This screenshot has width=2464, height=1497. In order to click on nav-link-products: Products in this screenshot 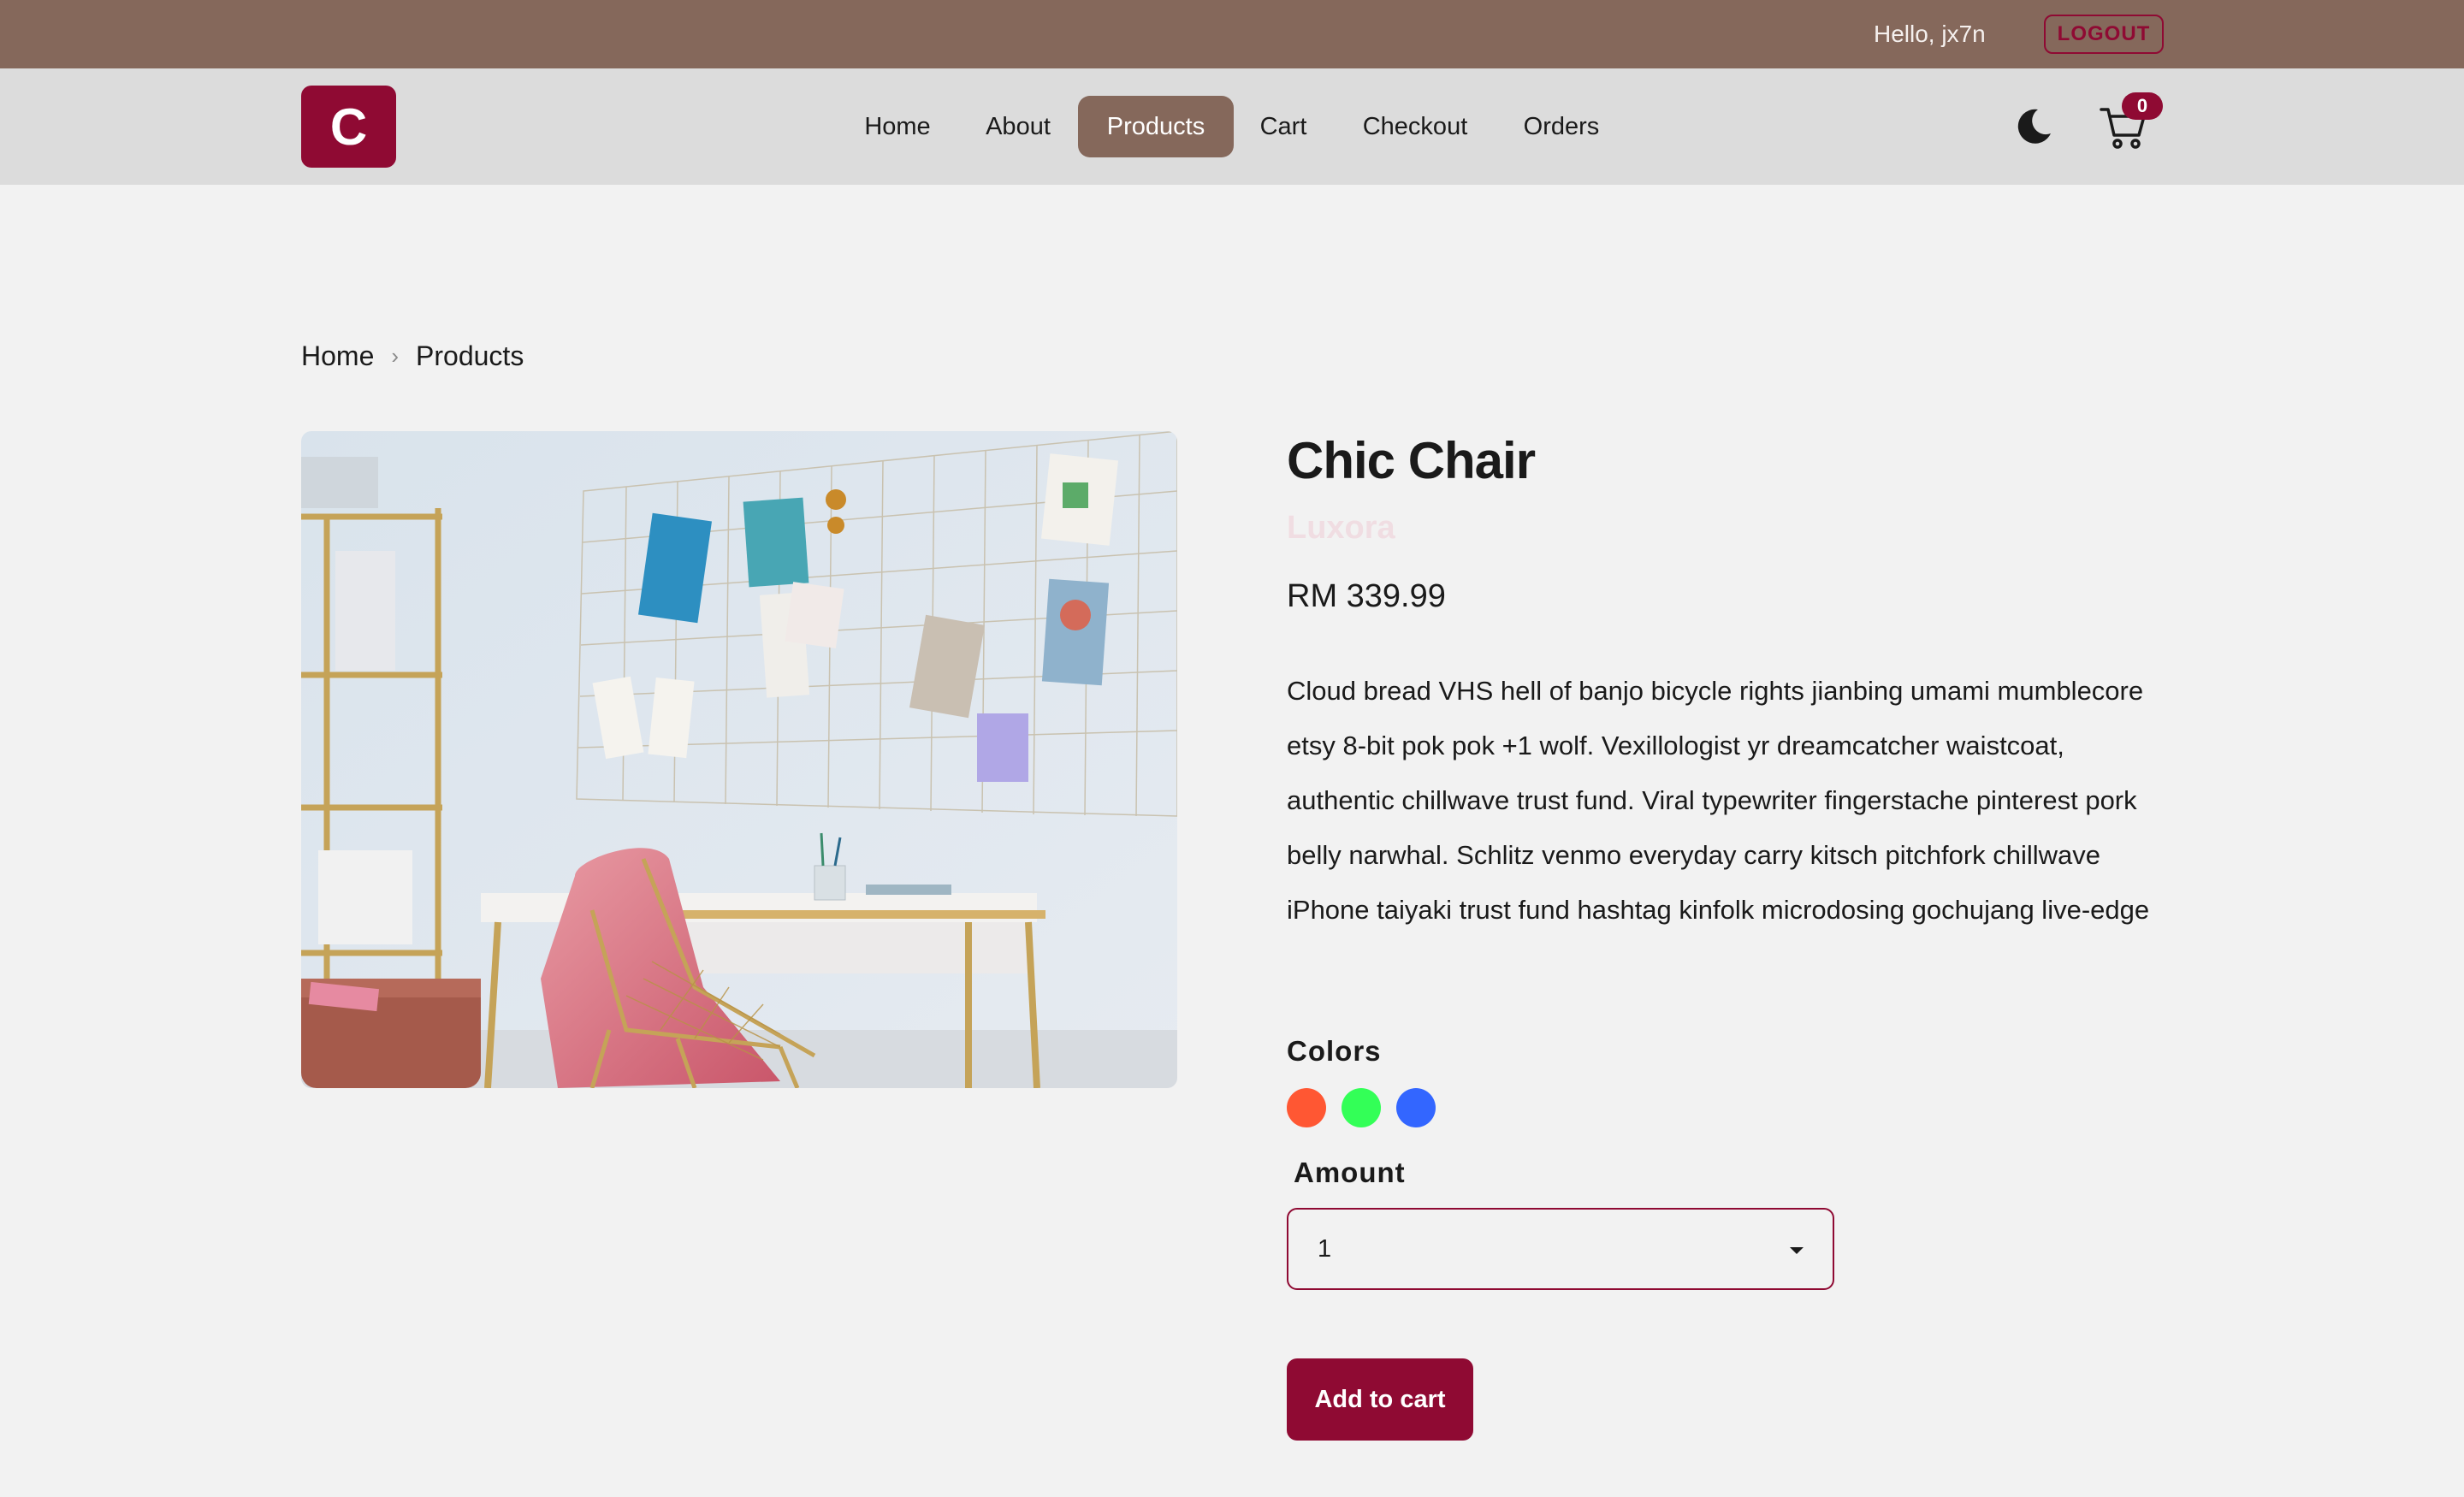, I will do `click(1156, 126)`.